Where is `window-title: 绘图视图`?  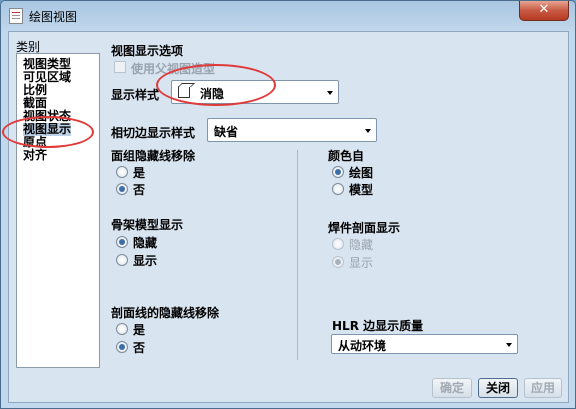
window-title: 绘图视图 is located at coordinates (53, 17).